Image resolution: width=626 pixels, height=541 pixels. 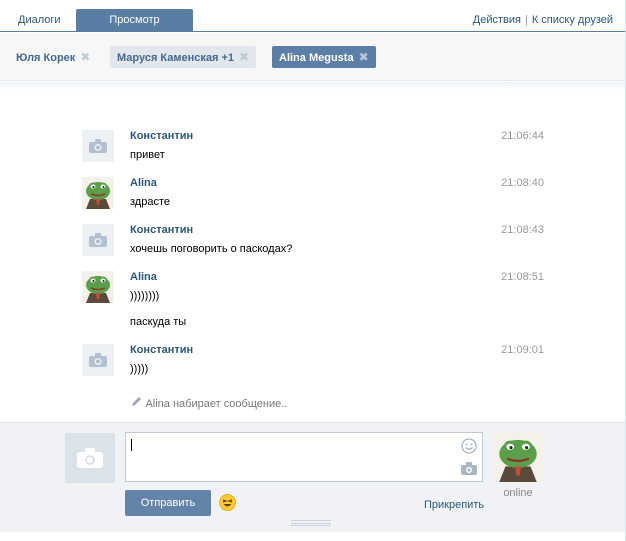 What do you see at coordinates (454, 505) in the screenshot?
I see `attach-link: Прикрепить` at bounding box center [454, 505].